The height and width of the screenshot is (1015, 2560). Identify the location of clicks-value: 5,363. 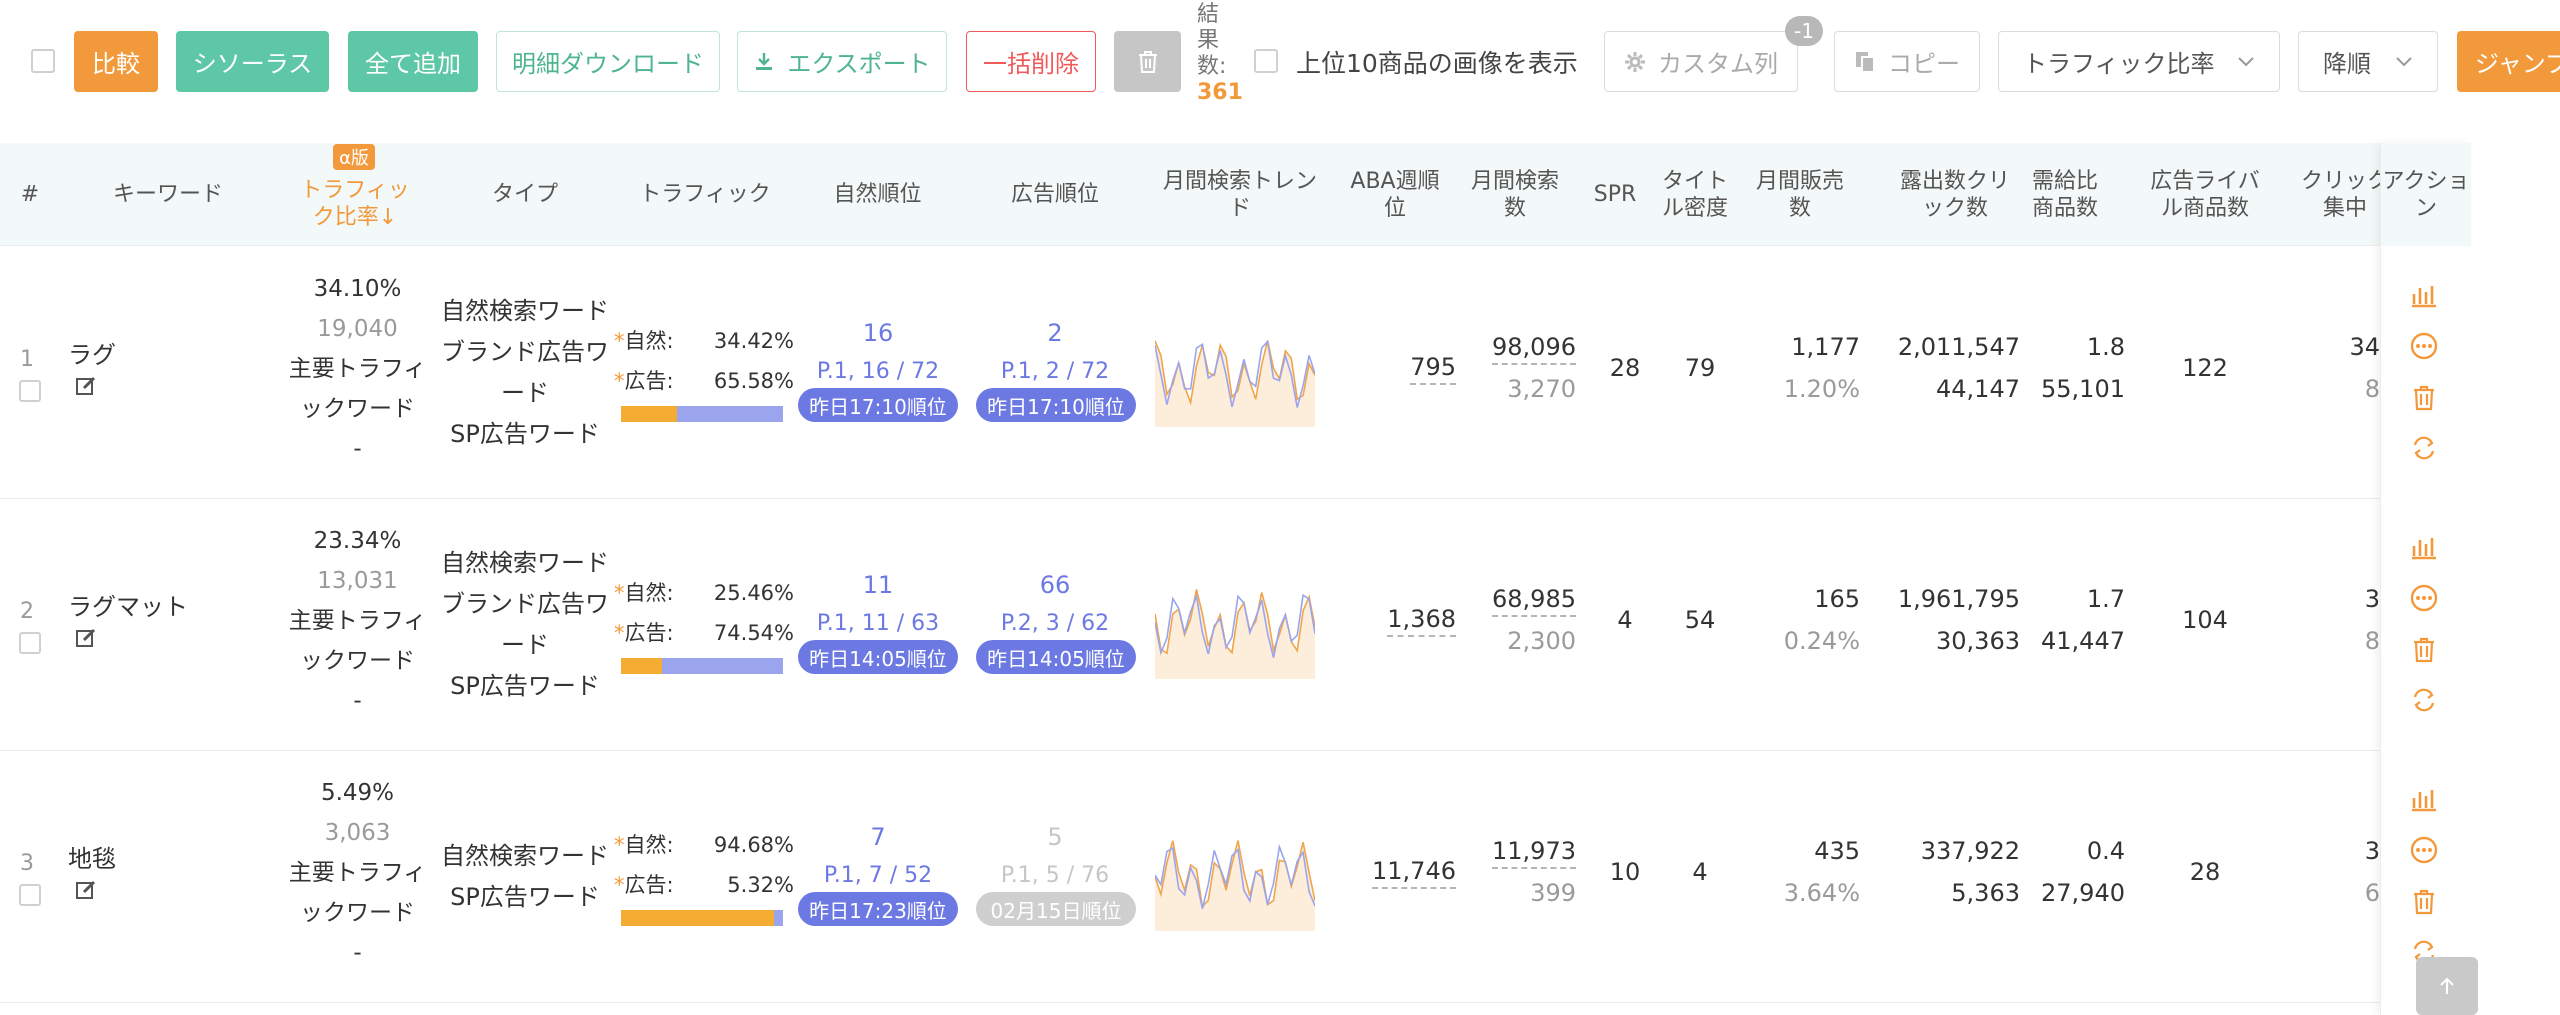
(1985, 893).